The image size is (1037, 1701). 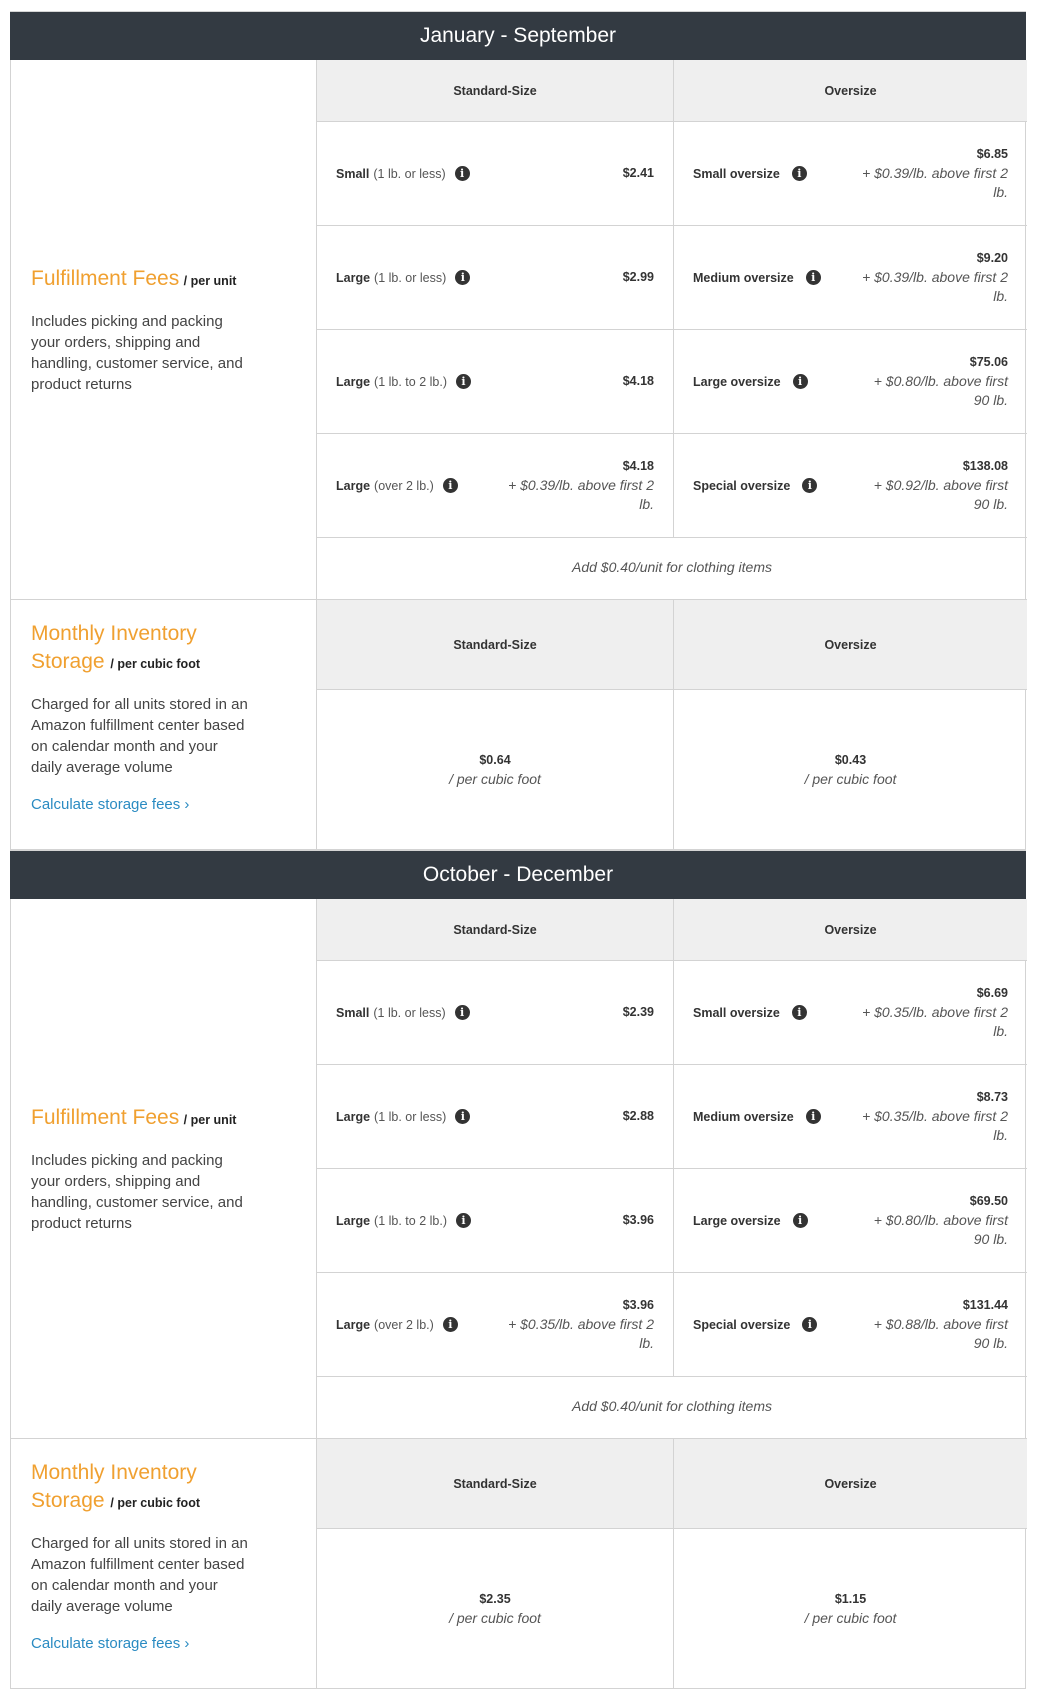 What do you see at coordinates (579, 485) in the screenshot?
I see `tier-price: $4.18 + $0.39/lb. above first 2 lb.` at bounding box center [579, 485].